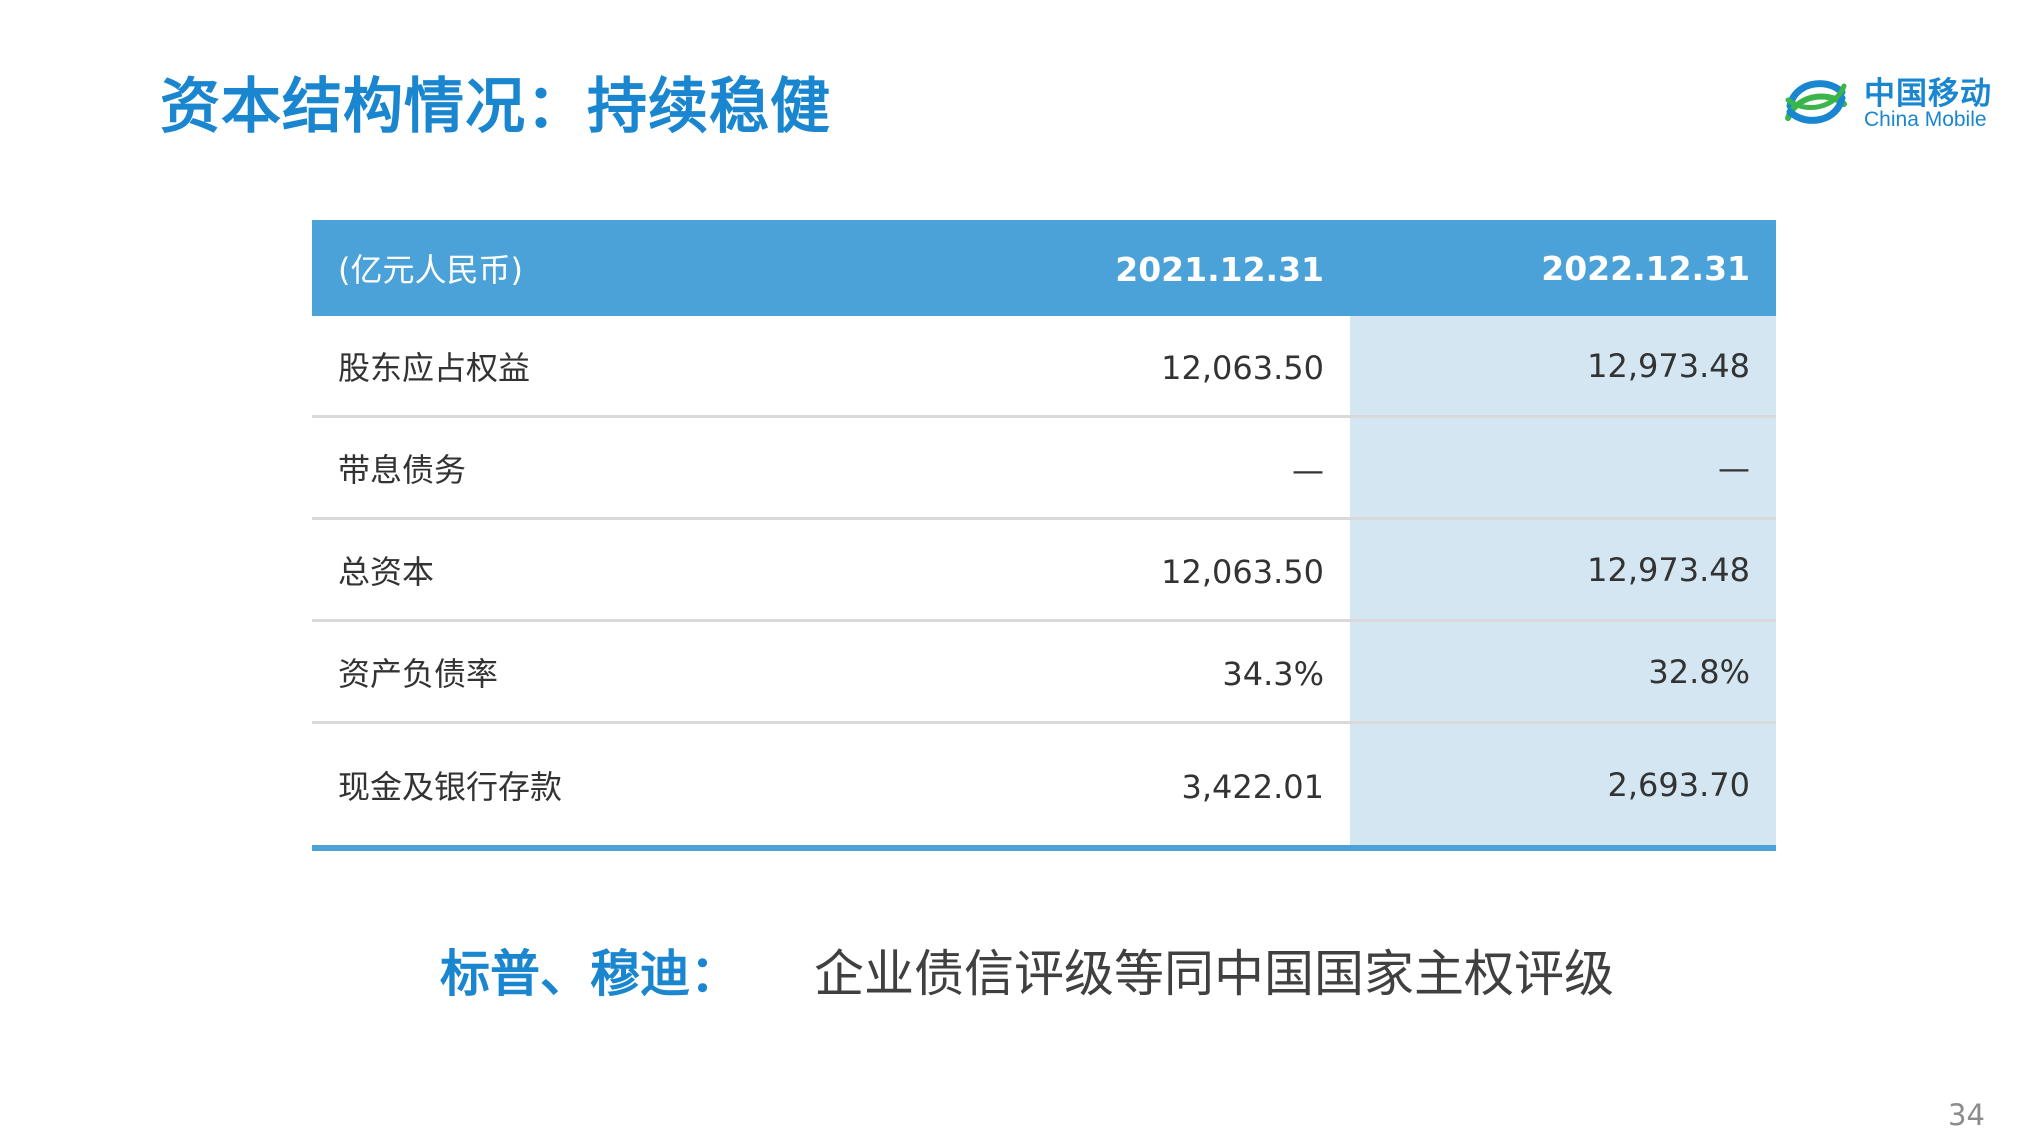  What do you see at coordinates (1214, 974) in the screenshot?
I see `rating-statement: 企业债信评级等同中国国家主权评级` at bounding box center [1214, 974].